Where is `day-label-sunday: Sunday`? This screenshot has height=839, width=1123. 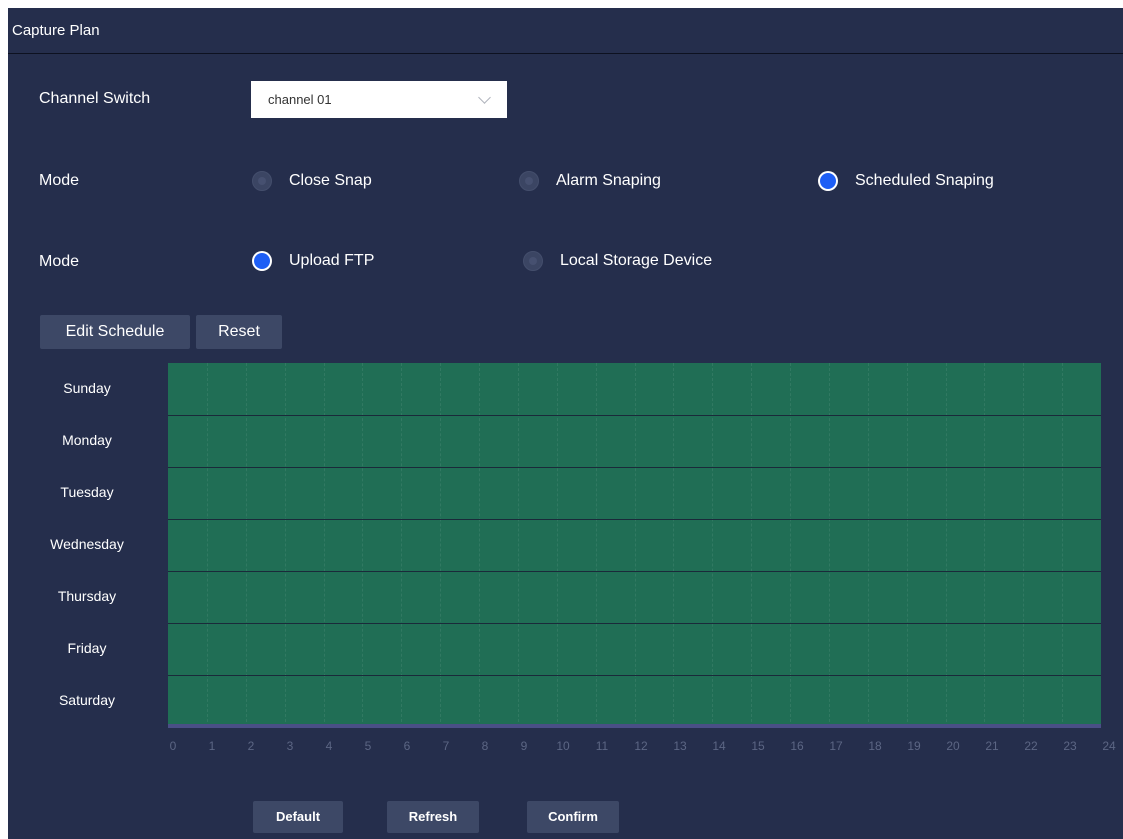
day-label-sunday: Sunday is located at coordinates (87, 388).